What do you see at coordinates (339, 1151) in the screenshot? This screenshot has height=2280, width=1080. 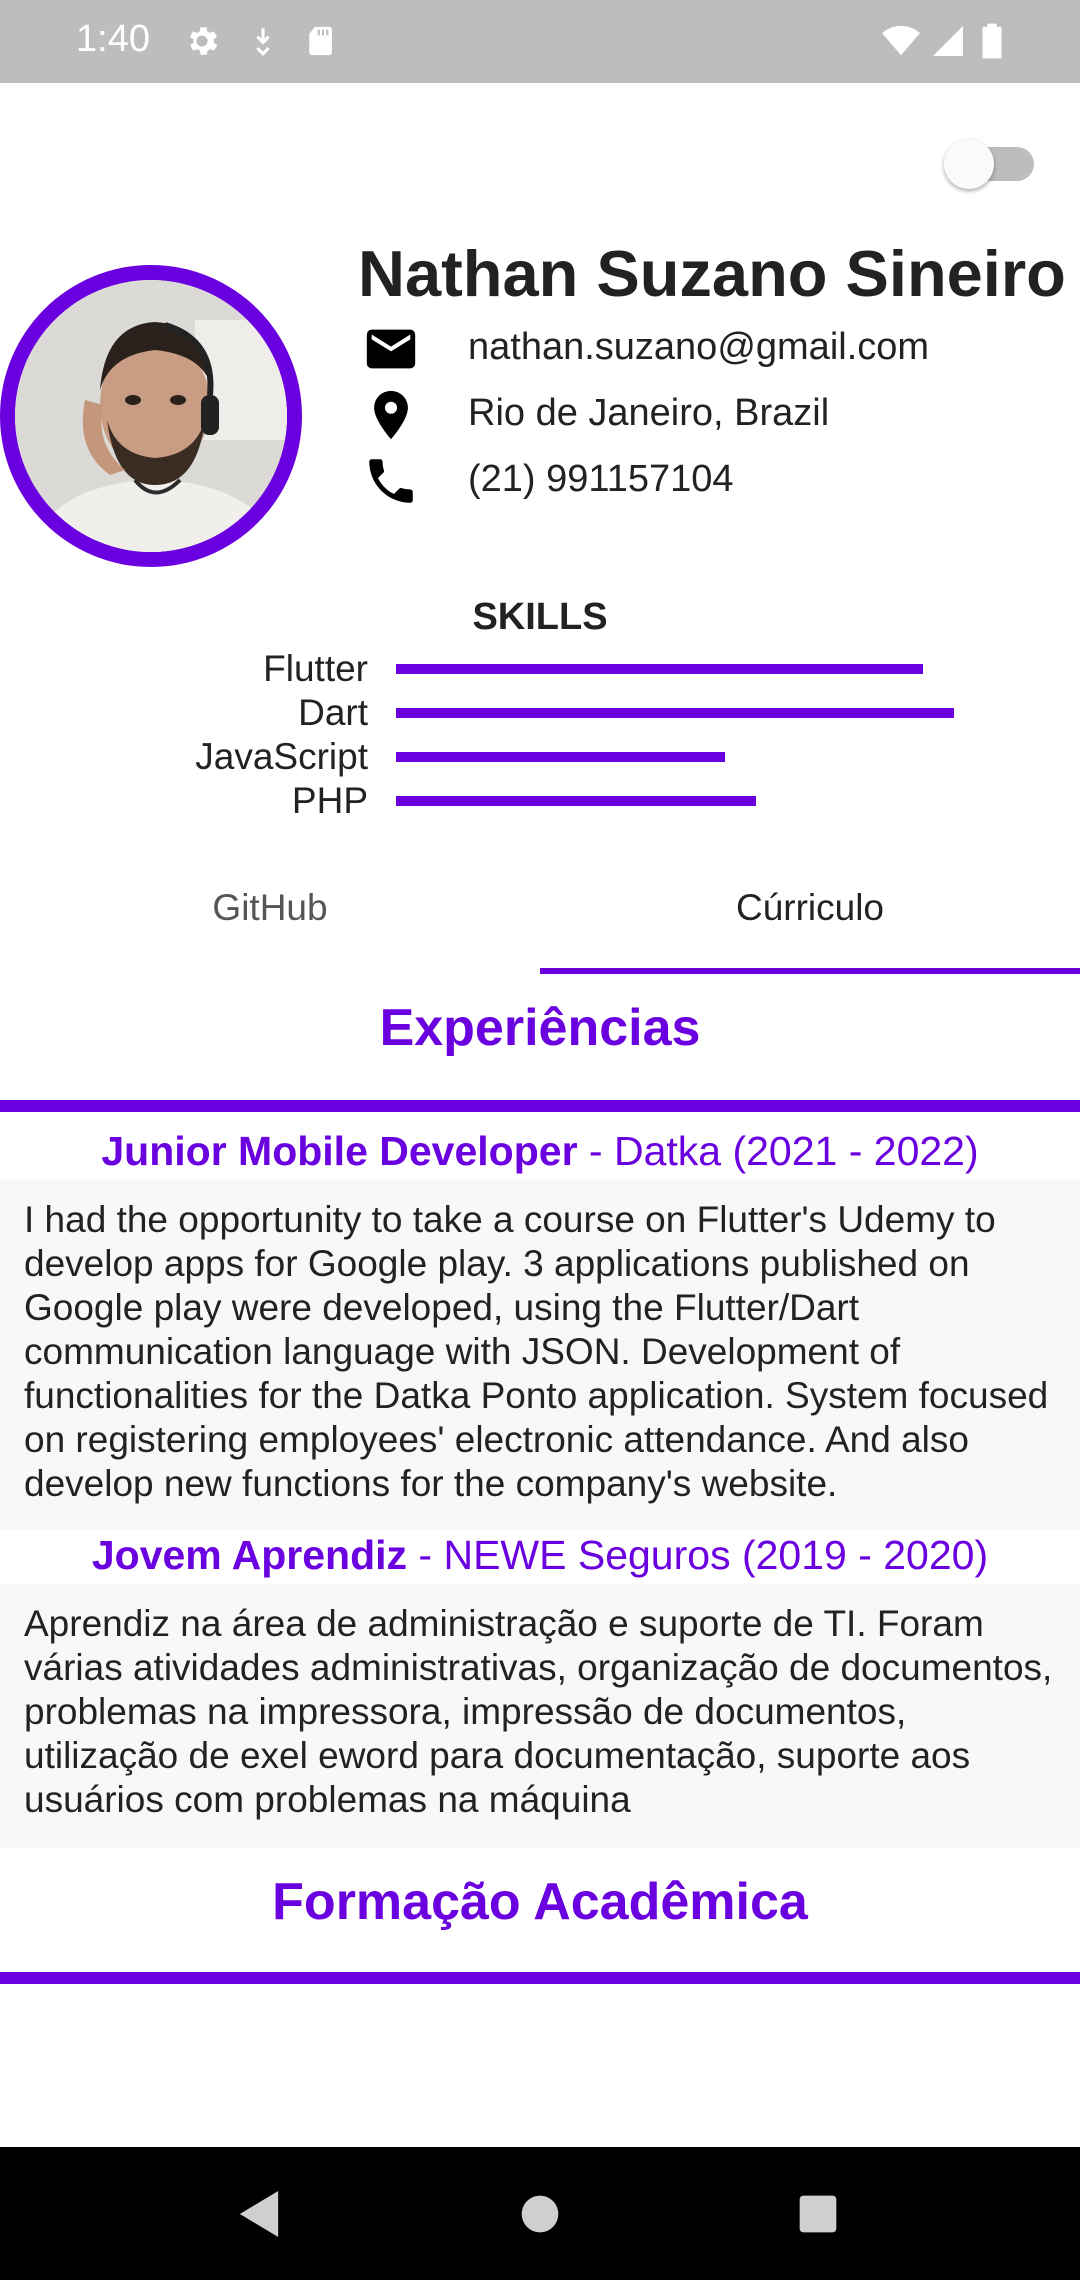 I see `job-role: Junior Mobile Developer` at bounding box center [339, 1151].